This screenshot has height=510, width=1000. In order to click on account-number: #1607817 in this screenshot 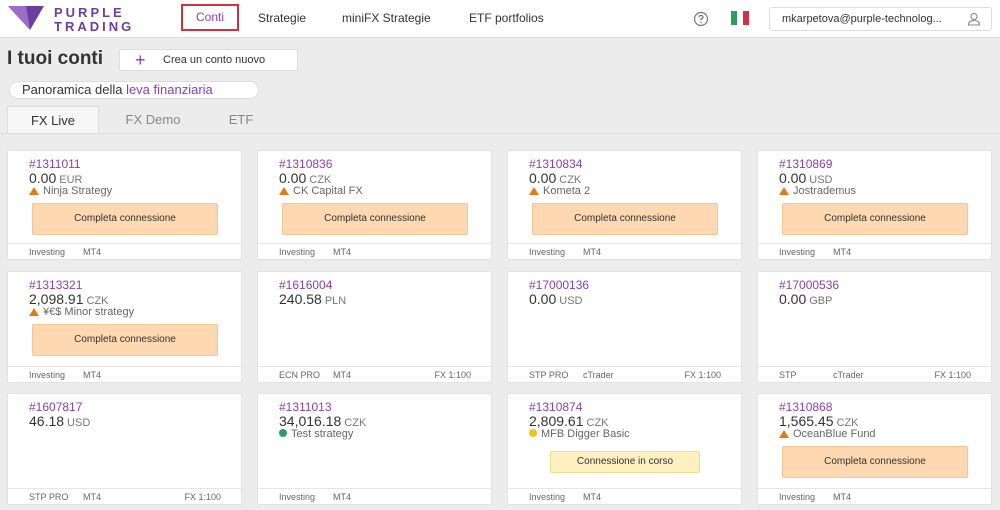, I will do `click(55, 407)`.